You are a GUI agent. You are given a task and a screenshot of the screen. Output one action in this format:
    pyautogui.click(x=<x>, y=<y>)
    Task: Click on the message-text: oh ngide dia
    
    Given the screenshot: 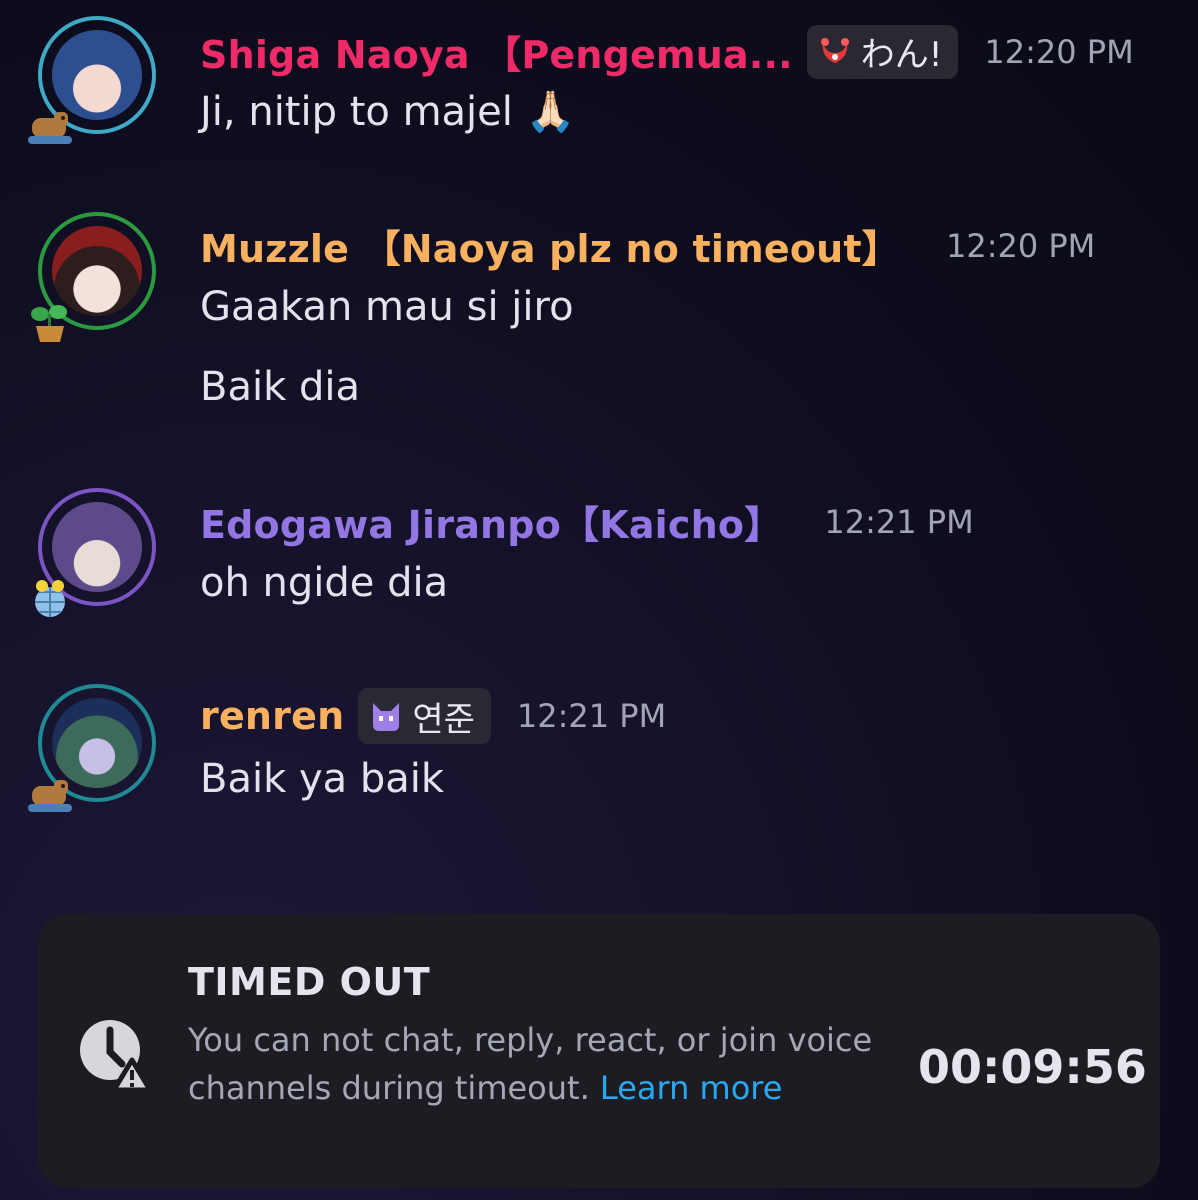 What is the action you would take?
    pyautogui.click(x=324, y=583)
    